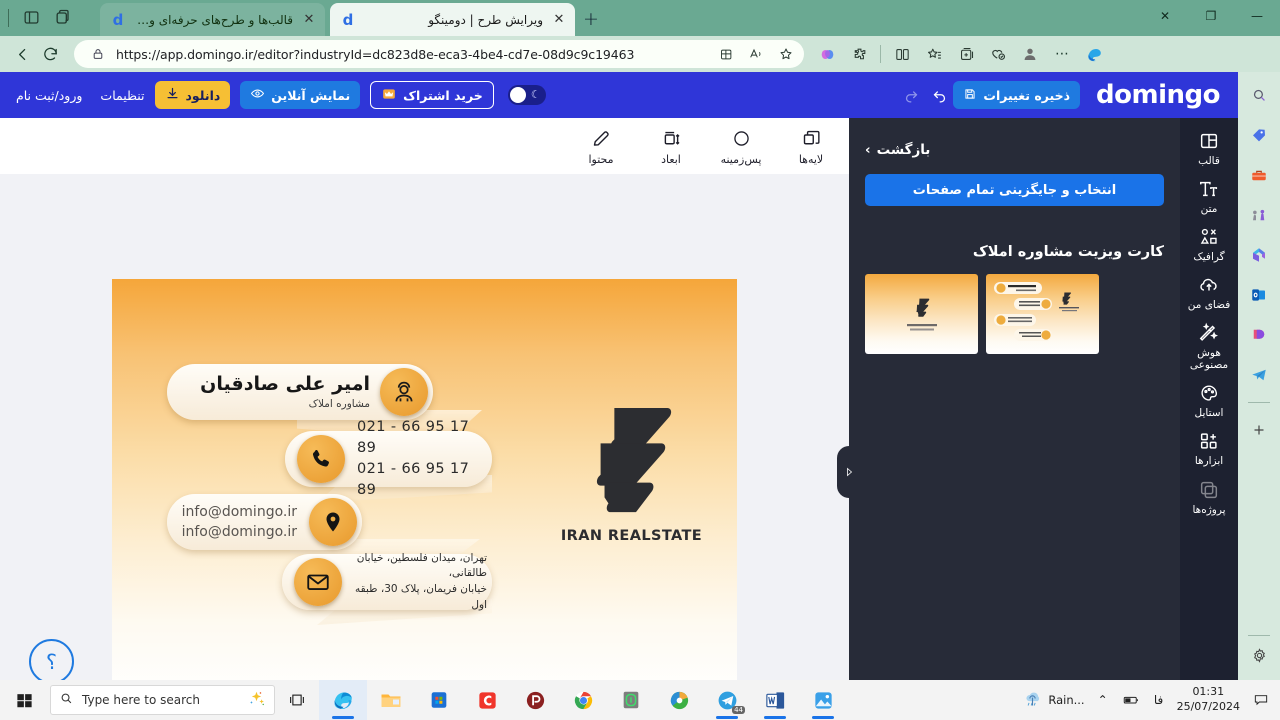 This screenshot has height=720, width=1280. What do you see at coordinates (1259, 430) in the screenshot?
I see `add-icon` at bounding box center [1259, 430].